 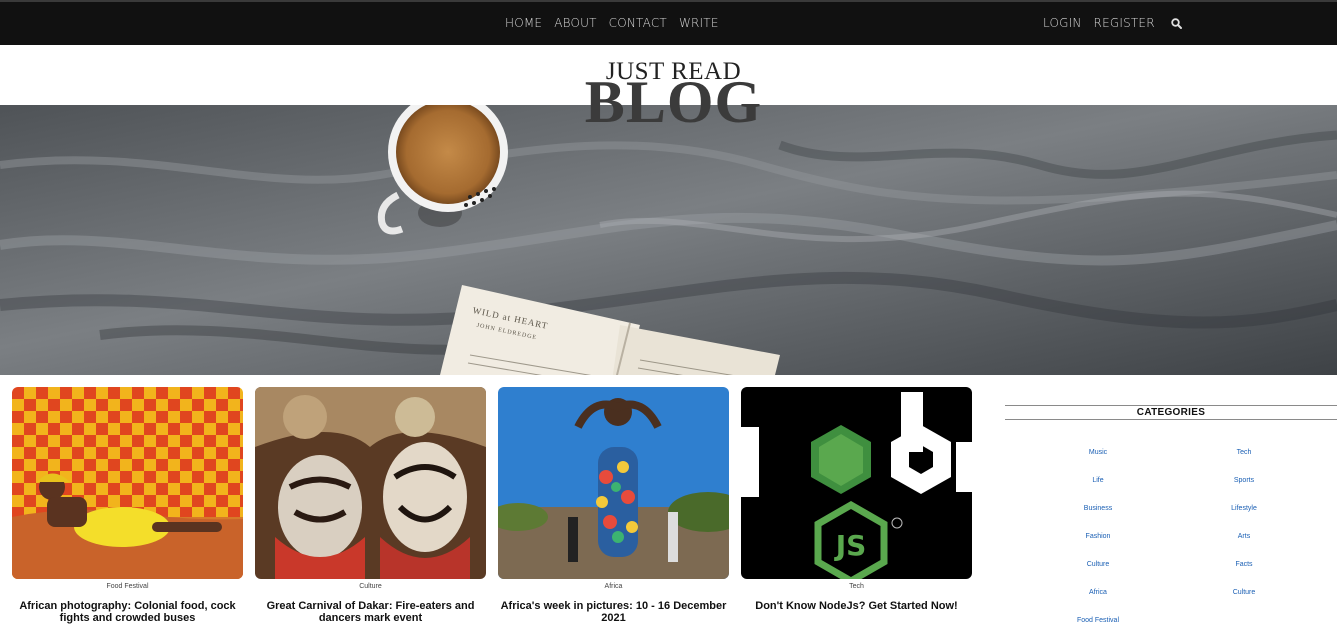 What do you see at coordinates (1244, 452) in the screenshot?
I see `category-link-tech: Tech` at bounding box center [1244, 452].